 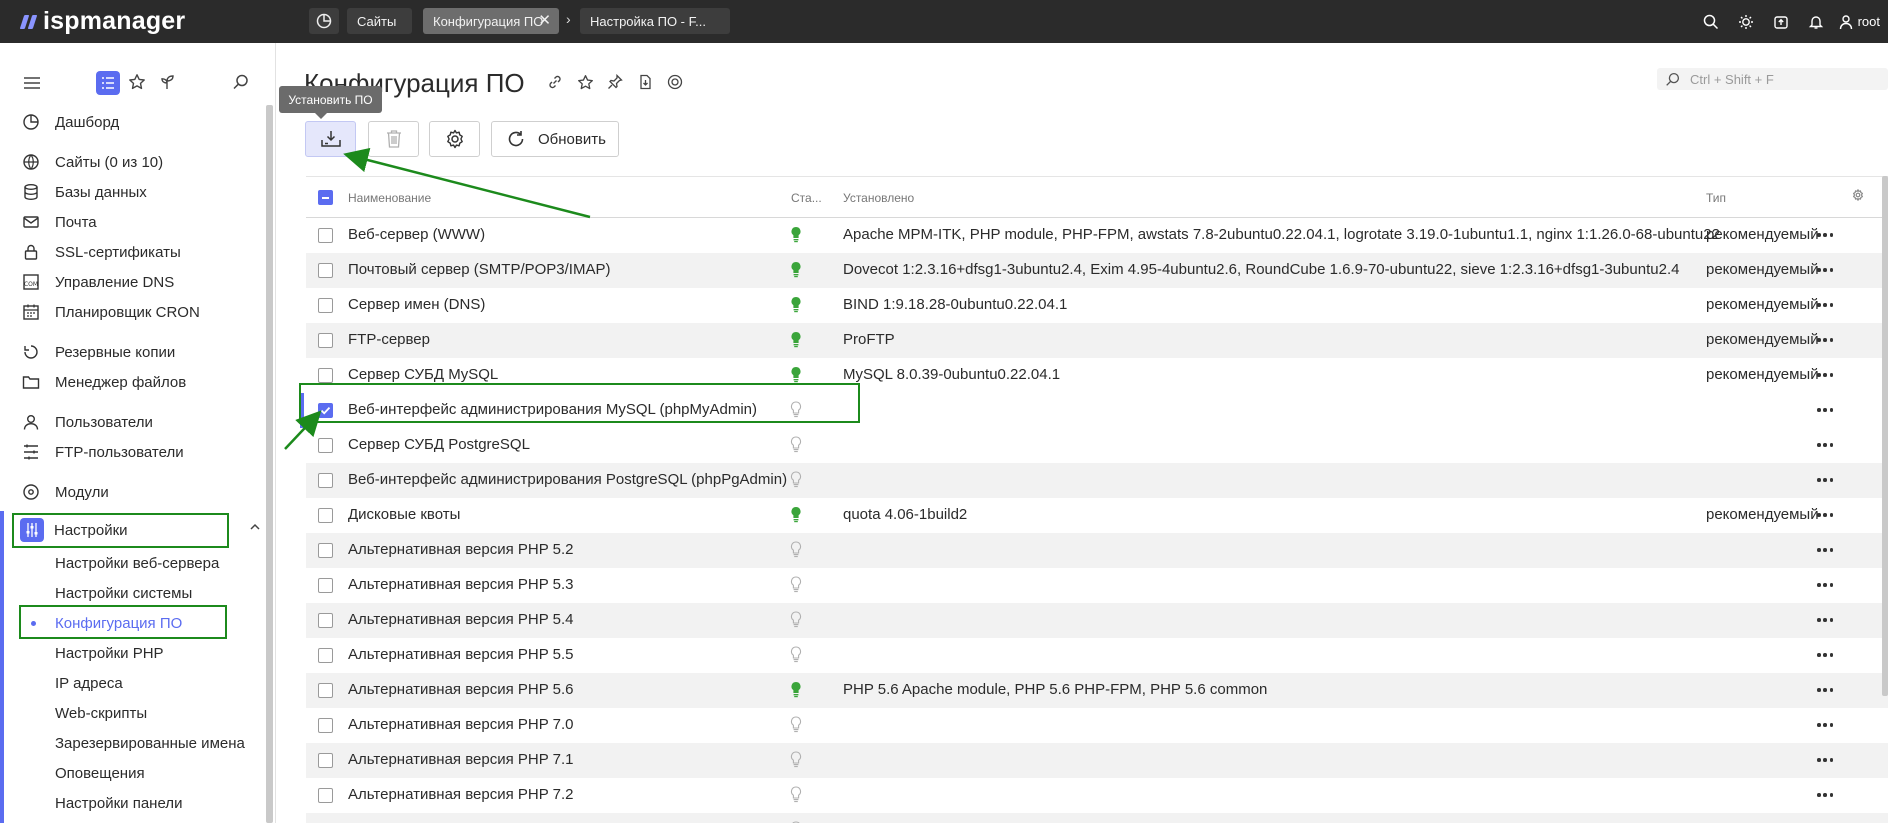 What do you see at coordinates (100, 773) in the screenshot?
I see `sidebar-subitem-notifications: Оповещения` at bounding box center [100, 773].